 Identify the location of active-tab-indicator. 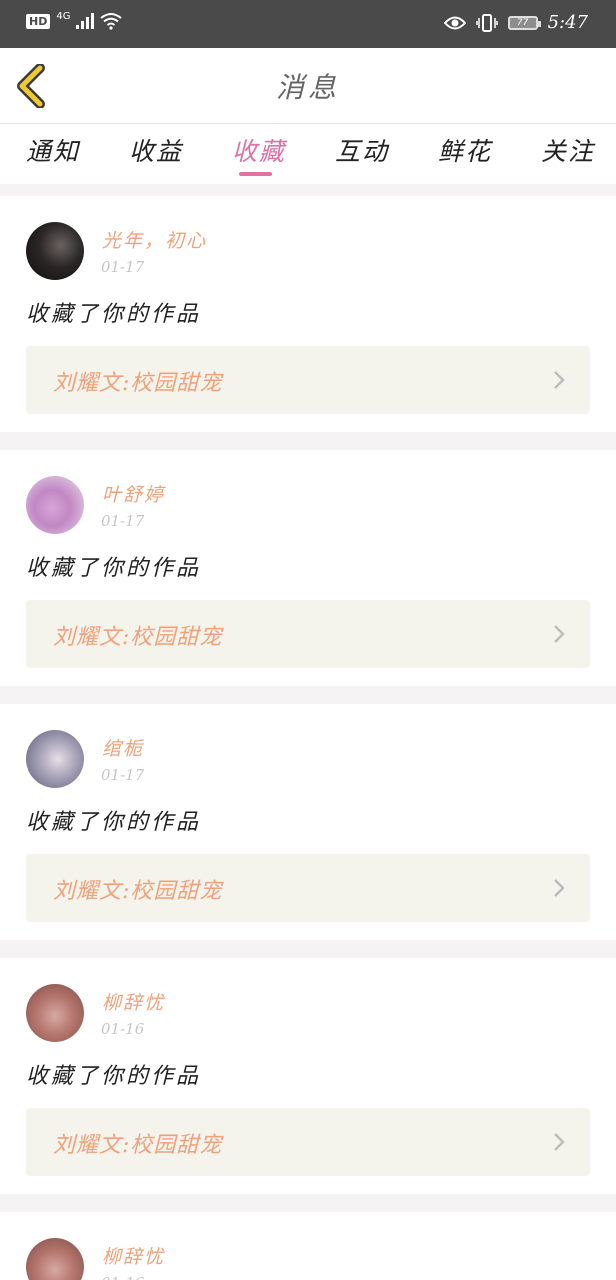
(255, 174).